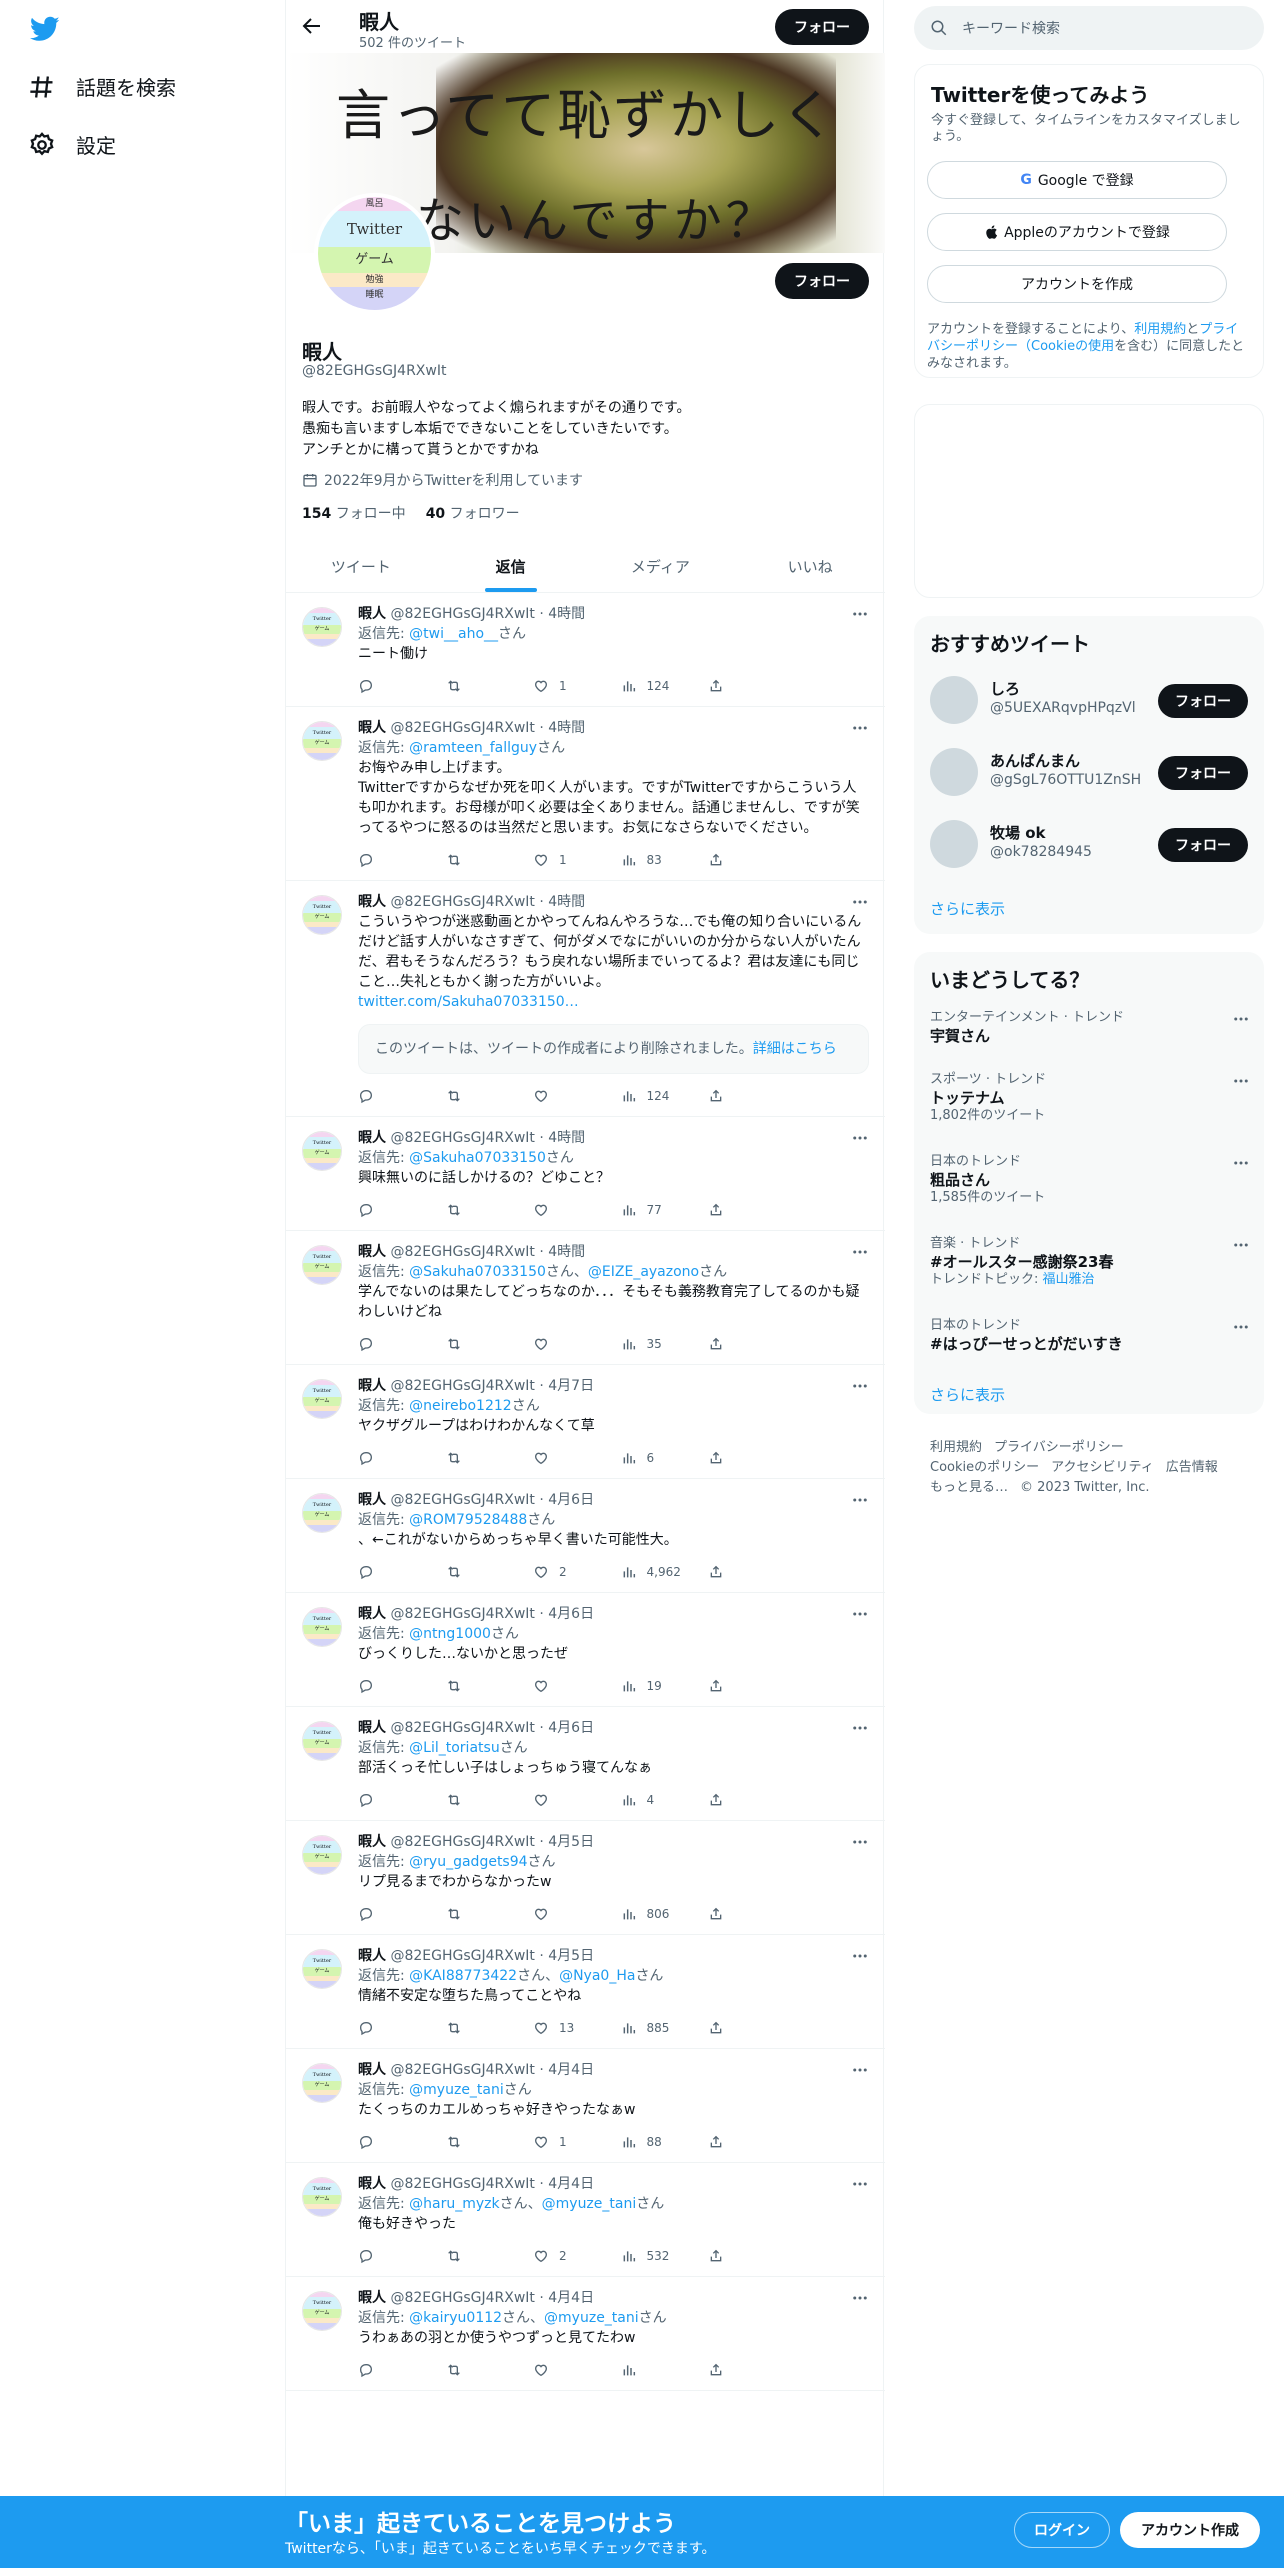 The image size is (1284, 2568). What do you see at coordinates (589, 2204) in the screenshot?
I see `mention-link: @myuze_tani` at bounding box center [589, 2204].